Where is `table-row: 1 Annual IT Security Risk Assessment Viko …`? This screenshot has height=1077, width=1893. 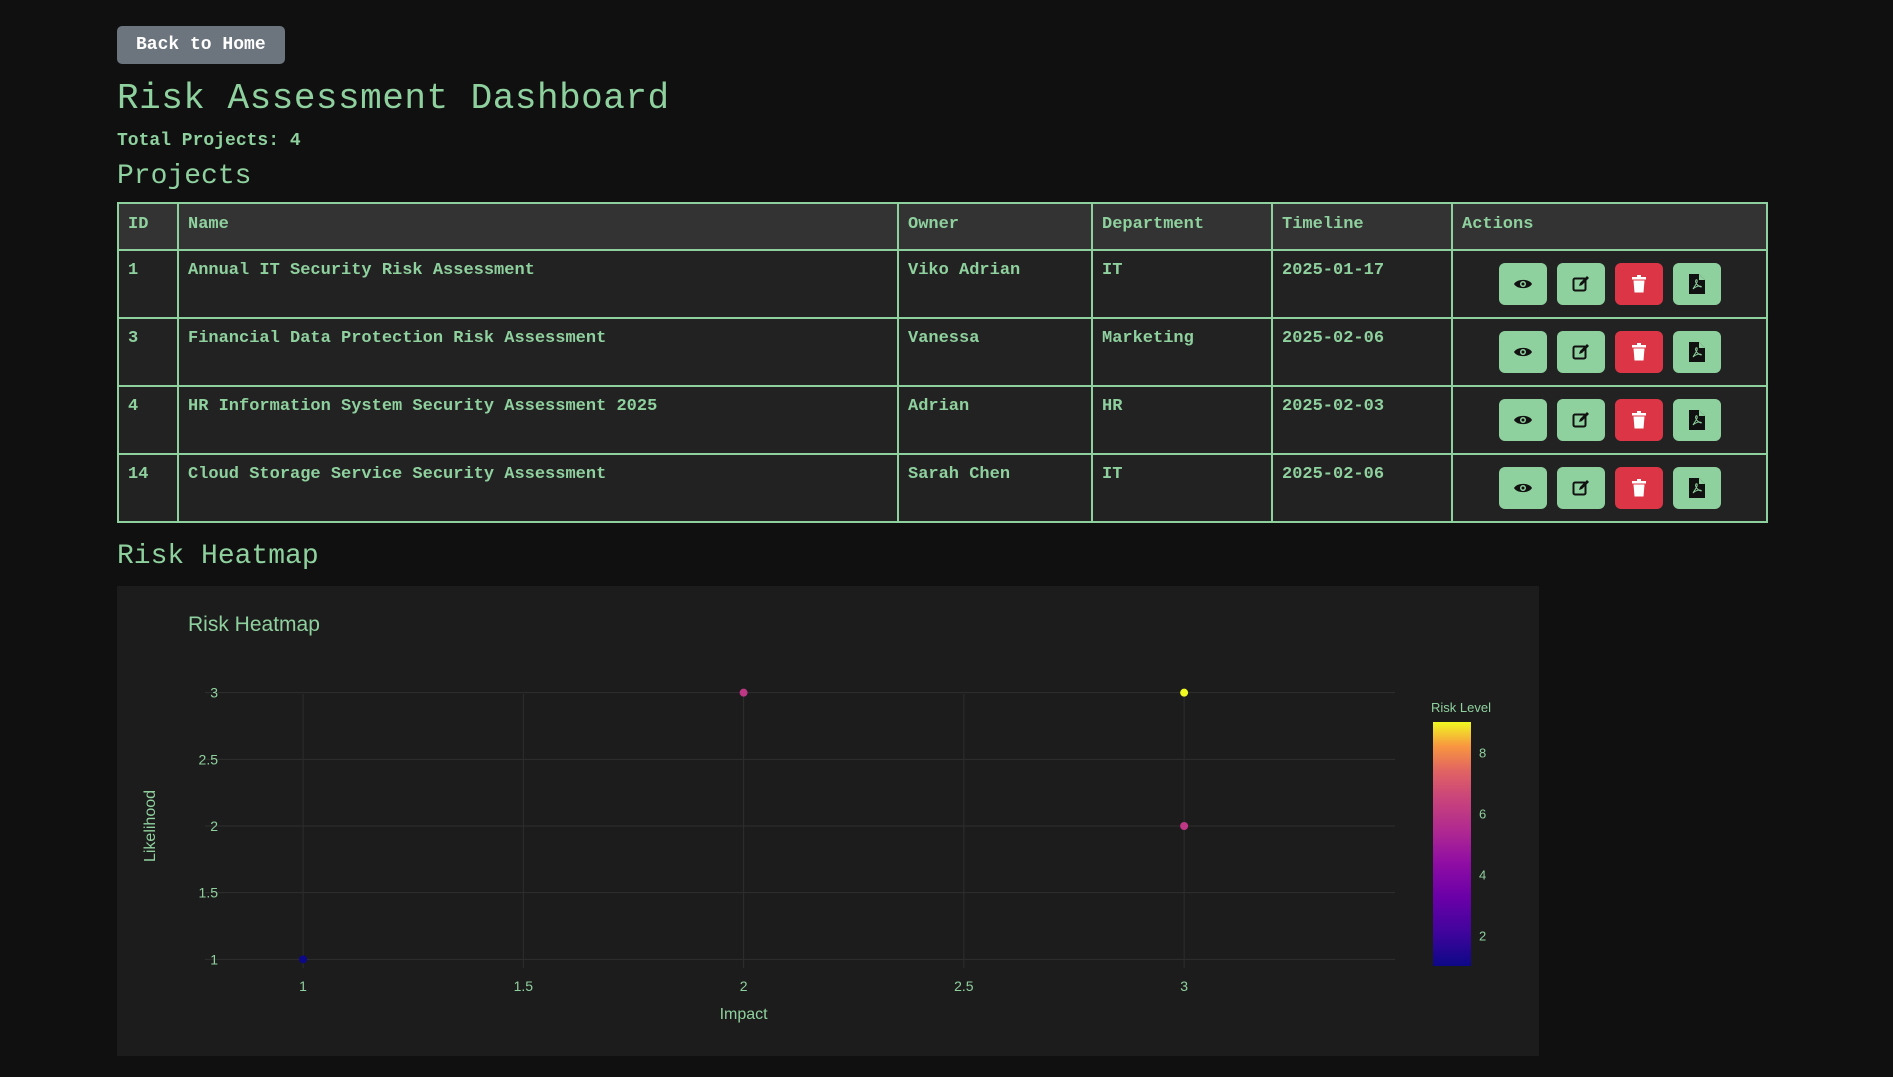
table-row: 1 Annual IT Security Risk Assessment Viko … is located at coordinates (942, 284).